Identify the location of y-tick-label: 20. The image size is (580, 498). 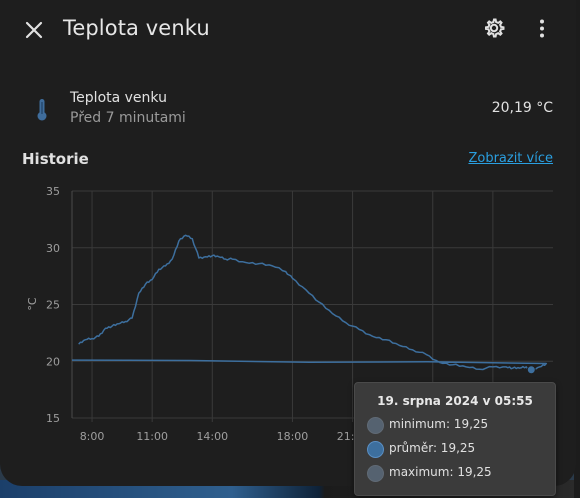
(53, 361).